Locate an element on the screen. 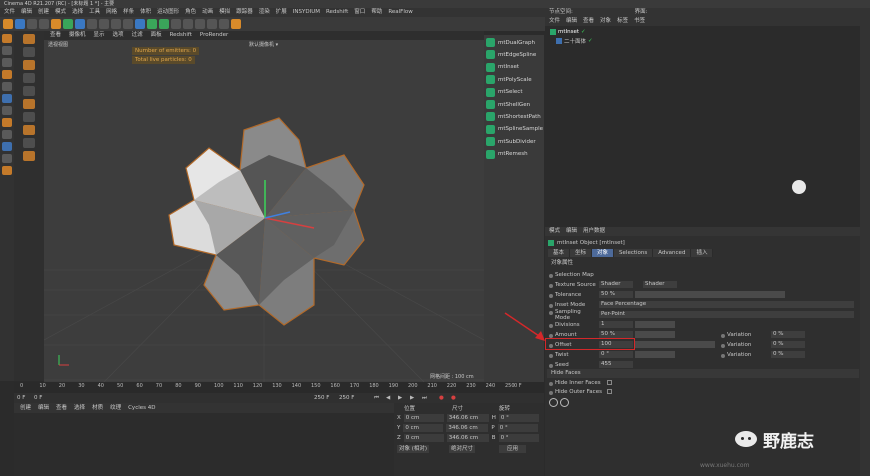 The height and width of the screenshot is (476, 870). render-settings-icon is located at coordinates (128, 24).